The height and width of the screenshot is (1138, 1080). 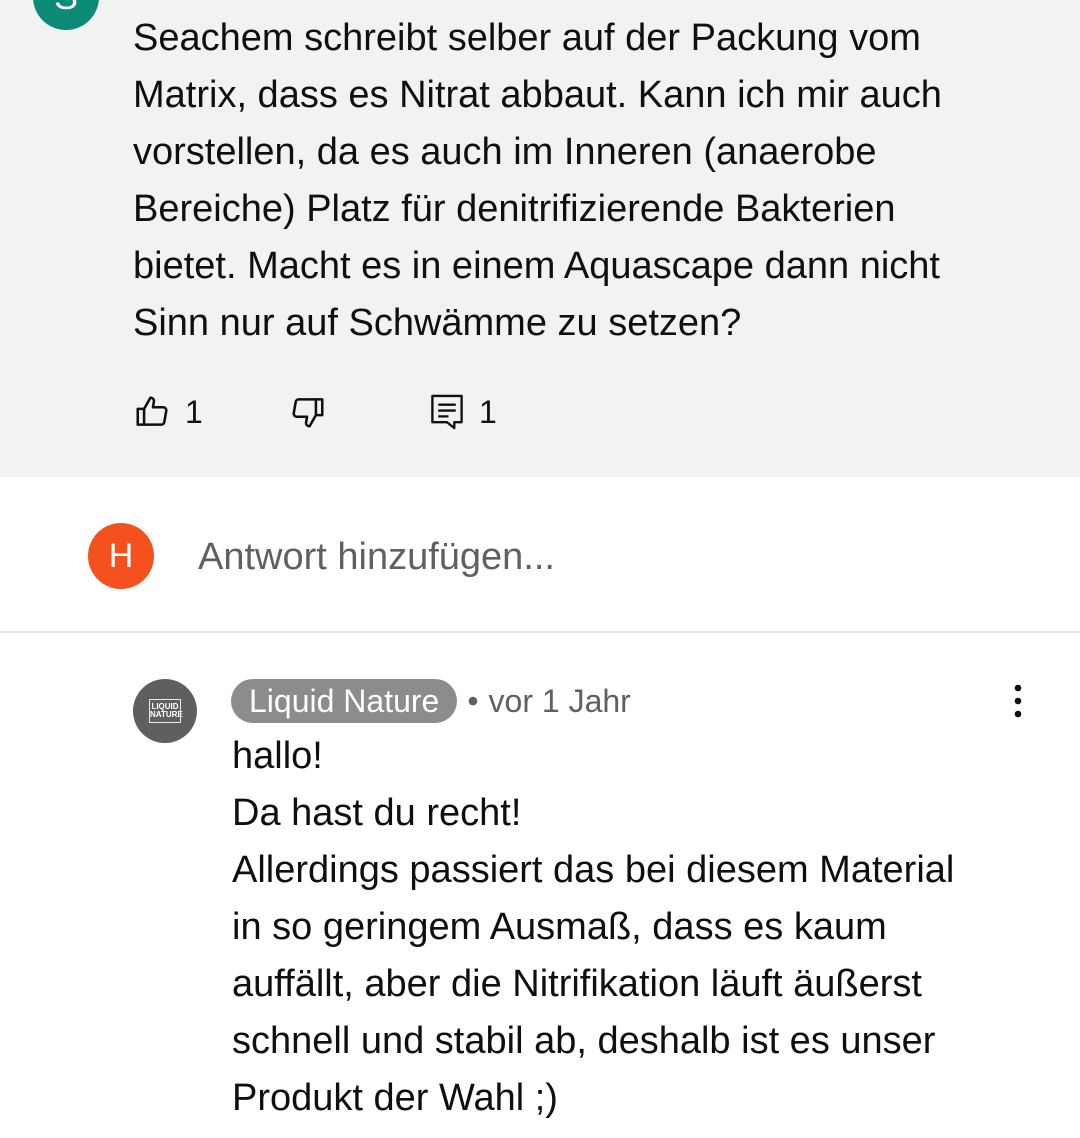 I want to click on timestamp: vor 1 Jahr, so click(x=559, y=700).